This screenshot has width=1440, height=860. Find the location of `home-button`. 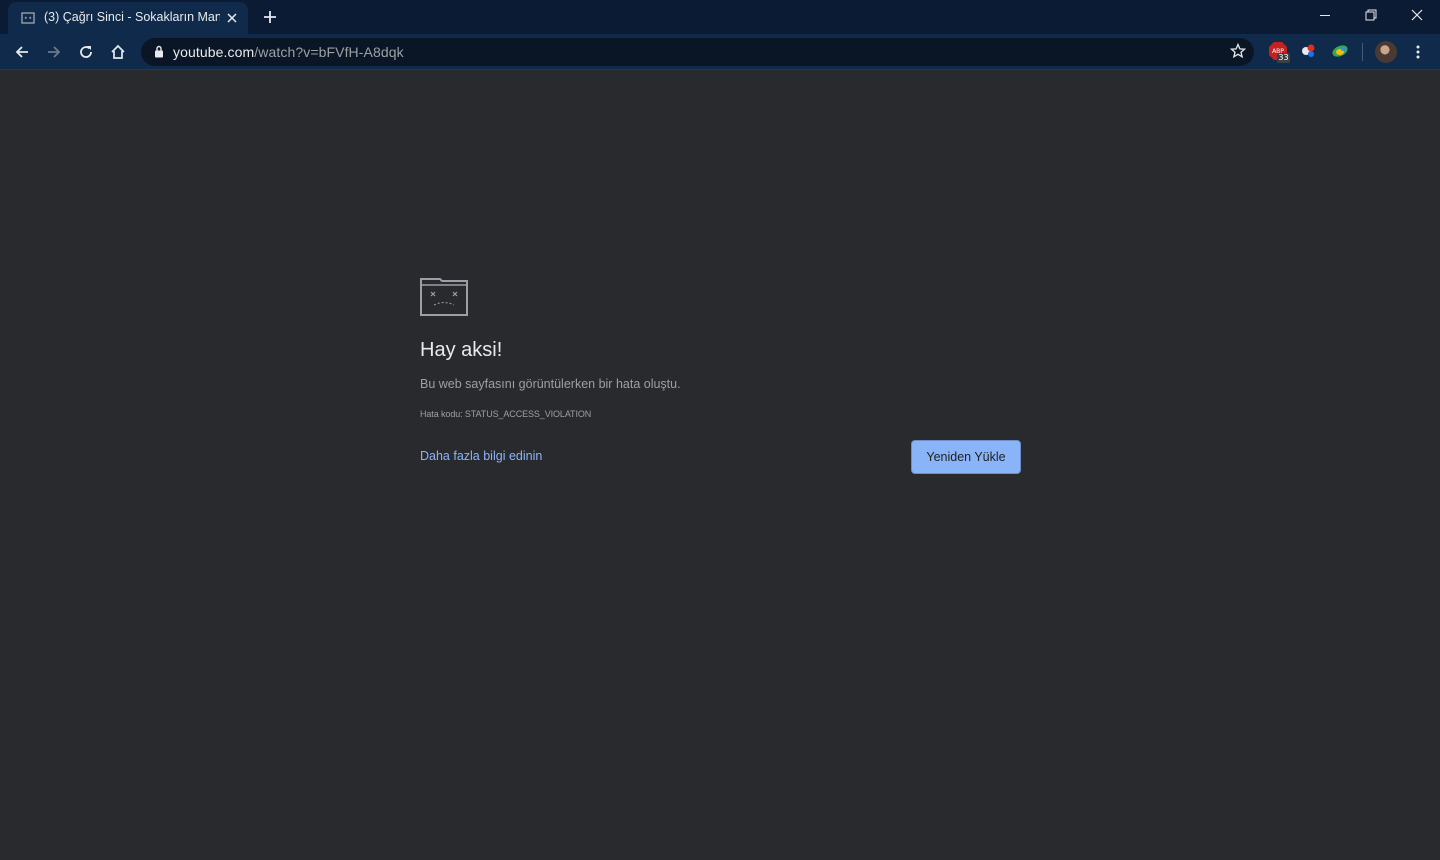

home-button is located at coordinates (118, 52).